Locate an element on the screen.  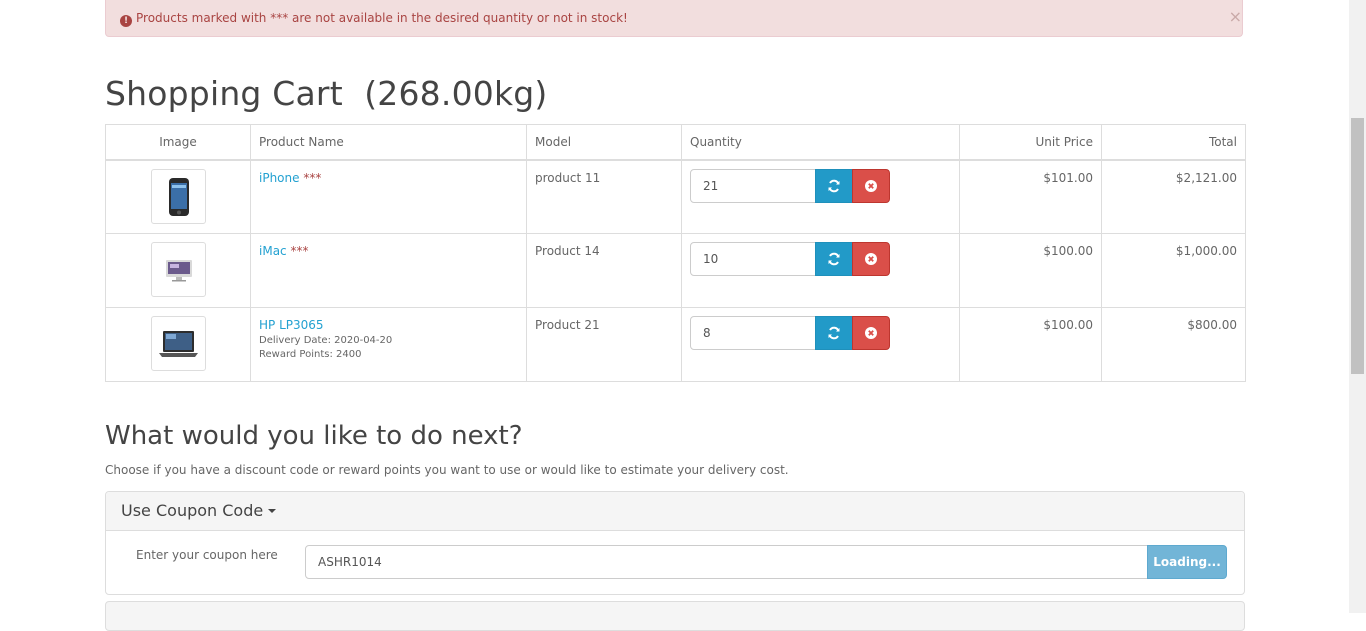
product-name-cell: iMac *** is located at coordinates (388, 270).